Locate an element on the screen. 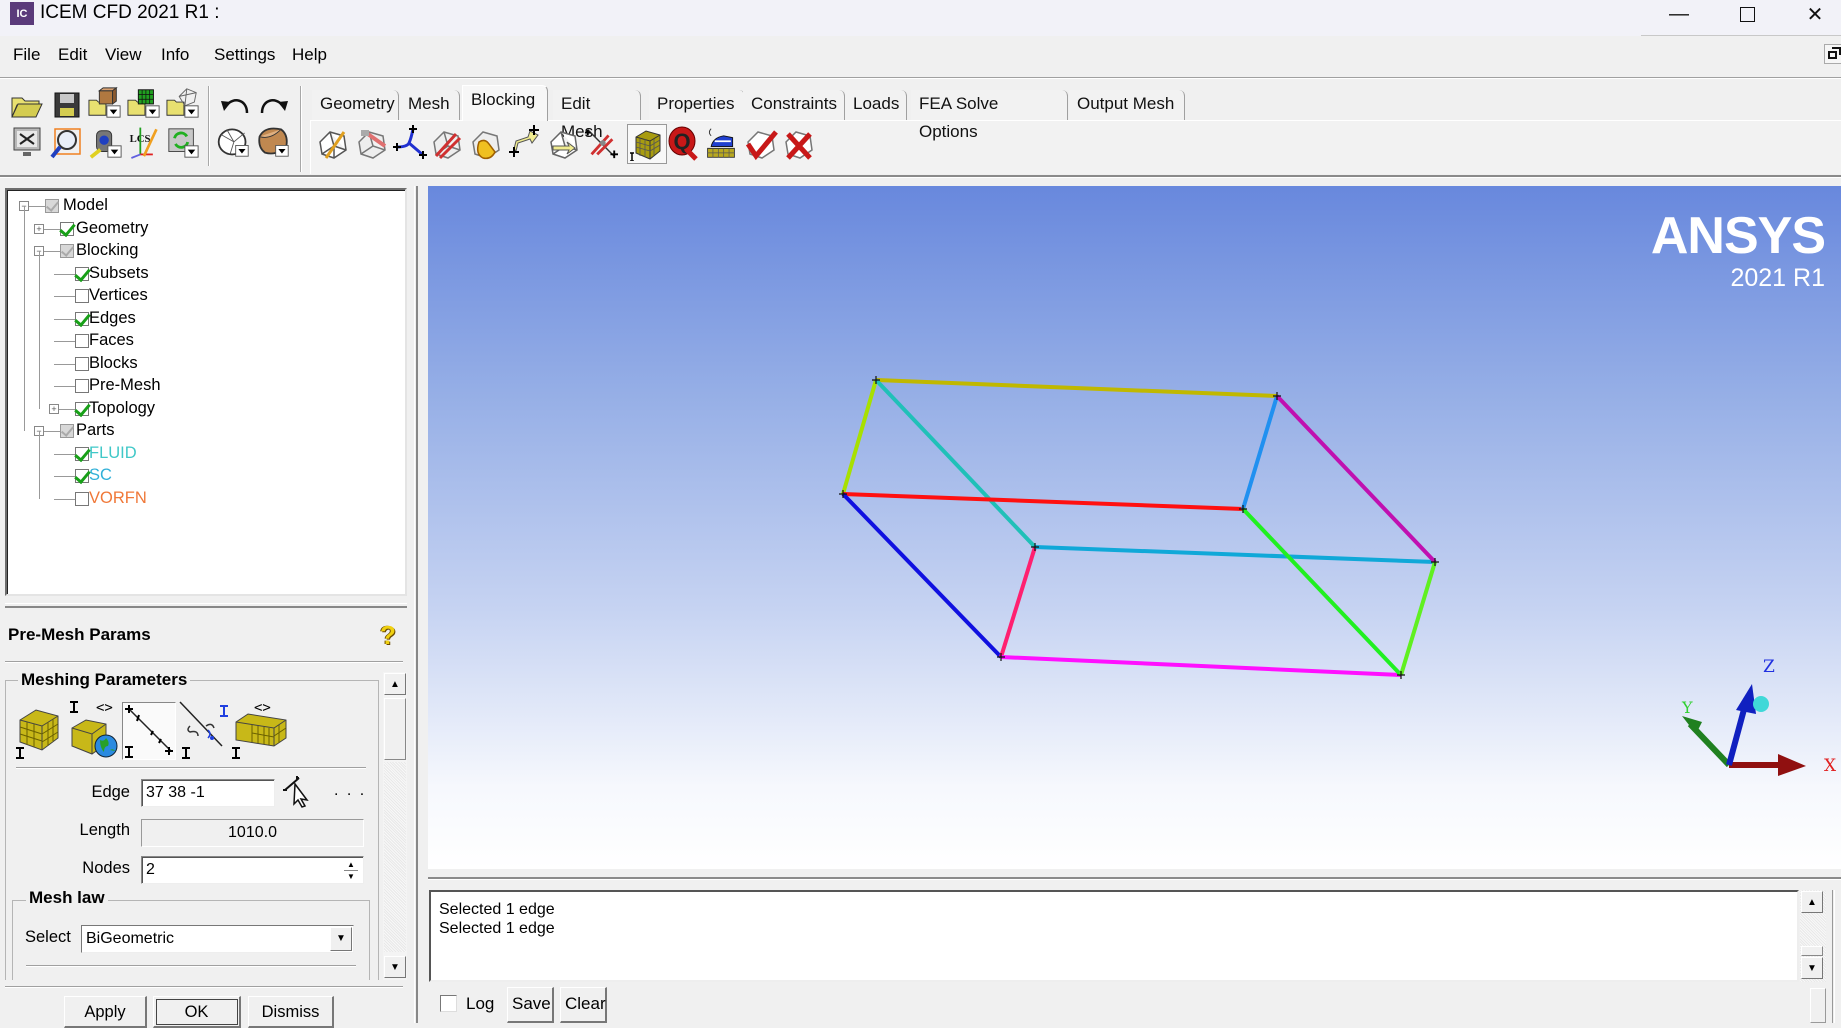 This screenshot has width=1841, height=1028. edit-block-icon is located at coordinates (447, 145).